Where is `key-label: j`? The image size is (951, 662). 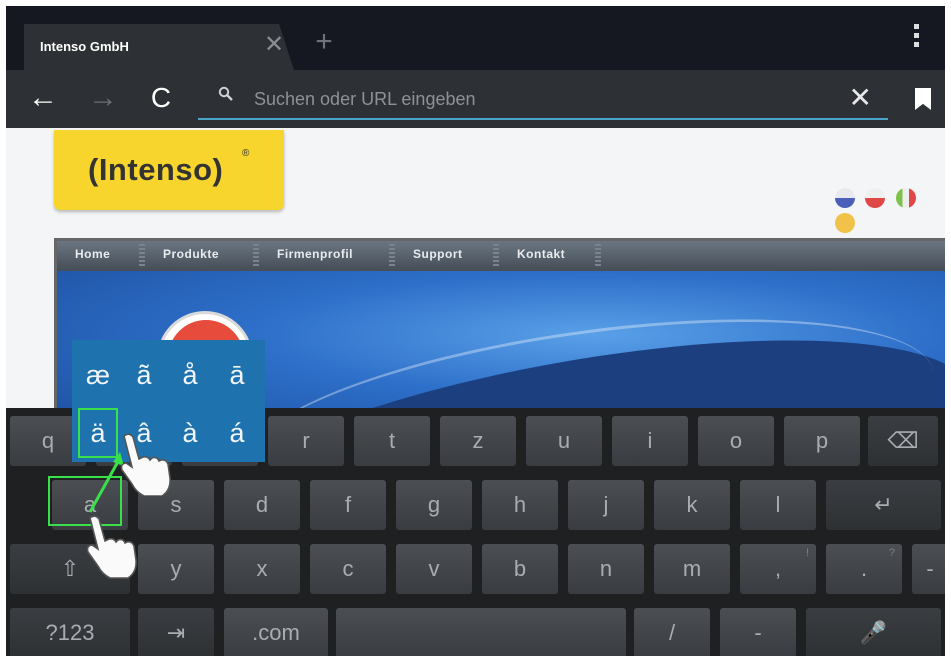 key-label: j is located at coordinates (606, 504).